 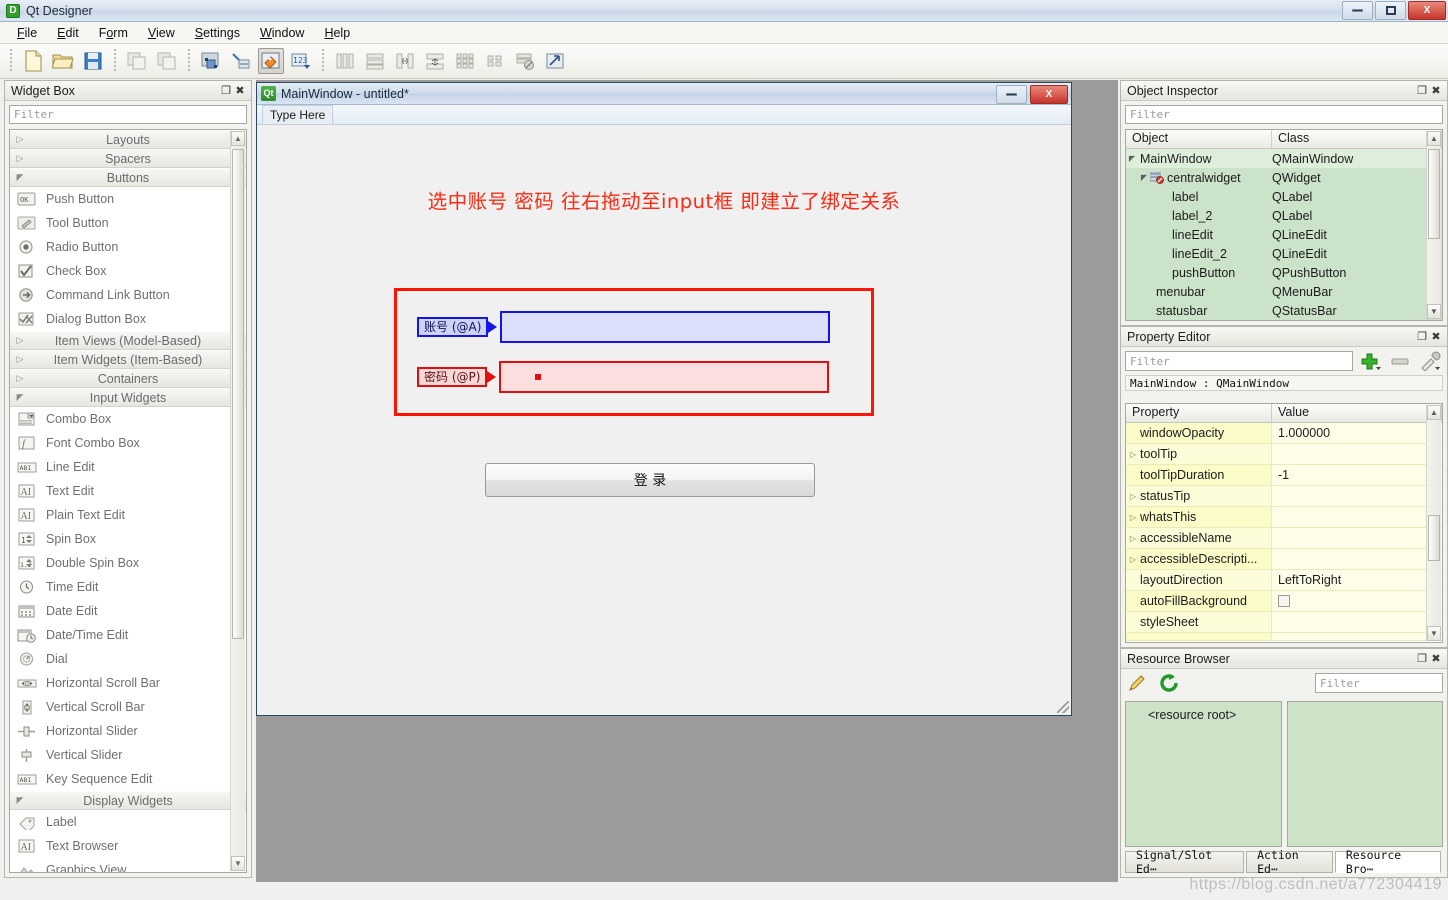 I want to click on widget-item-key-sequence-edit: ABI Key Sequence Edit, so click(x=128, y=779).